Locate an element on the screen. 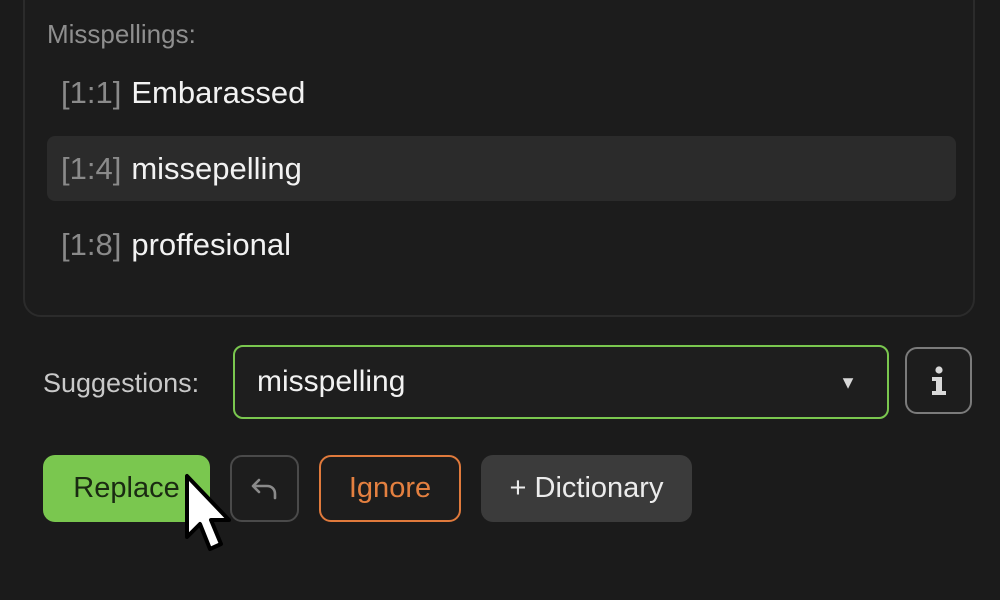  list-item: [1:8] proffesional is located at coordinates (501, 244).